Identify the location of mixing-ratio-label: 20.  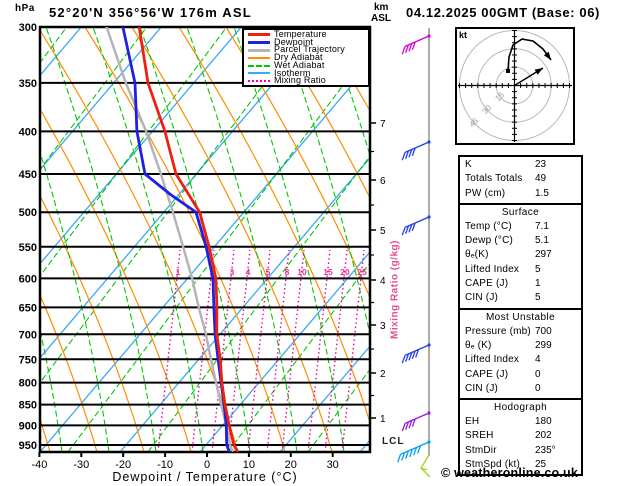
(345, 272).